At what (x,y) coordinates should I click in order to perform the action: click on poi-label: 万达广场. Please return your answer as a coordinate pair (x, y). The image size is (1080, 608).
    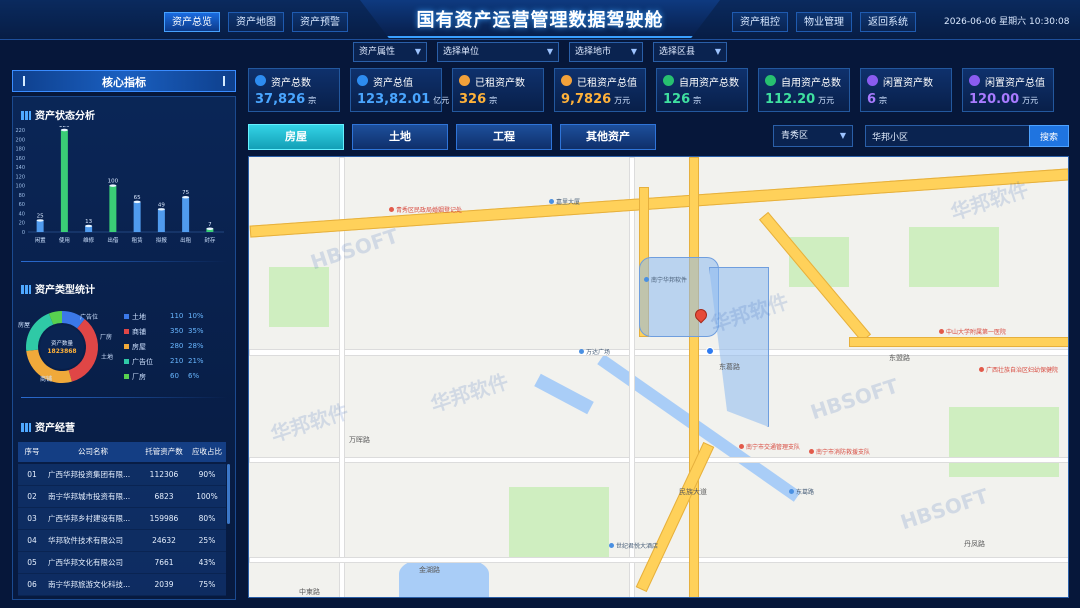
    Looking at the image, I should click on (598, 352).